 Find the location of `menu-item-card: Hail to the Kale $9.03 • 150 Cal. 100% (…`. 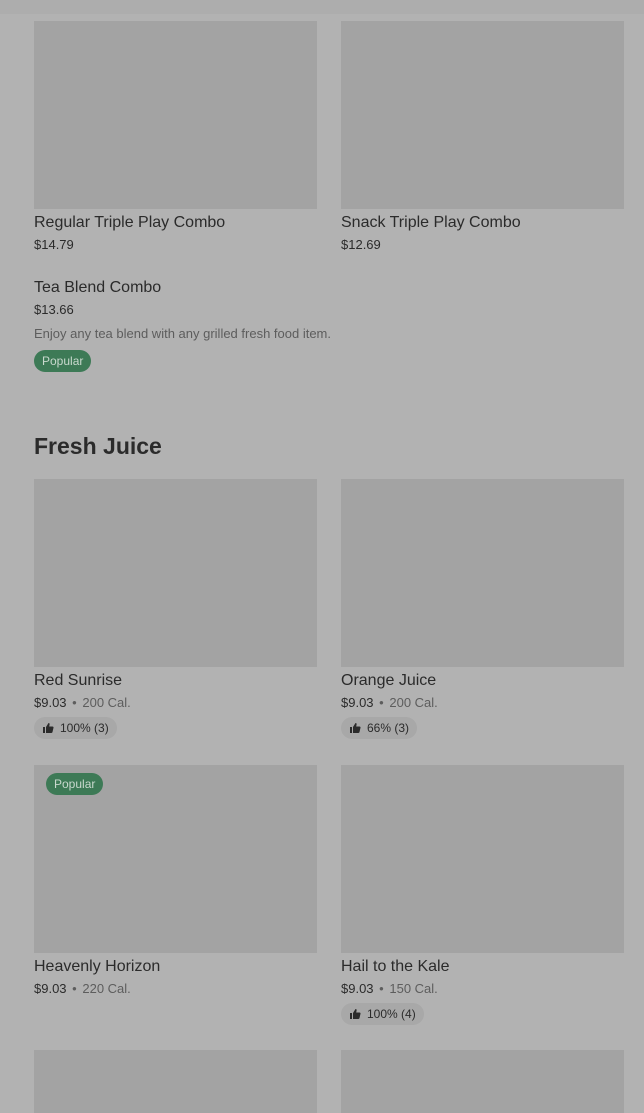

menu-item-card: Hail to the Kale $9.03 • 150 Cal. 100% (… is located at coordinates (482, 895).